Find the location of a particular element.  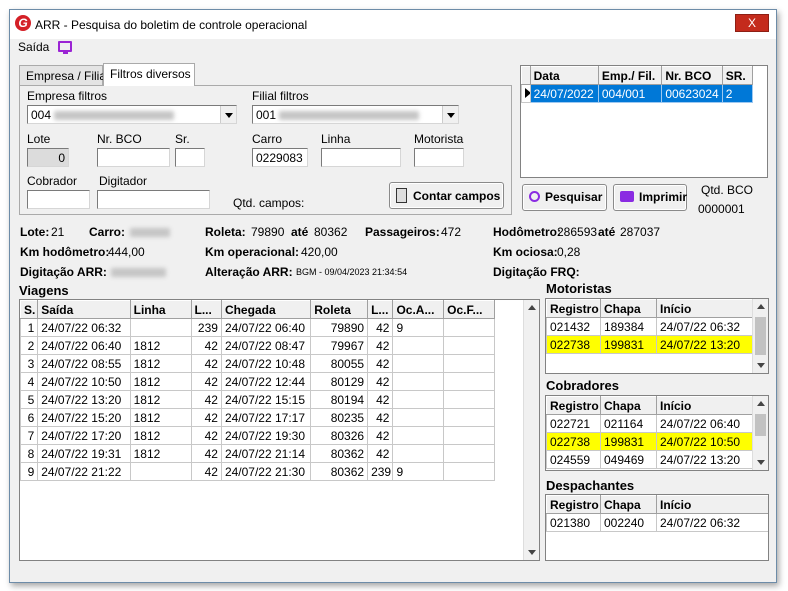

cell: 24/07/22 06:32 is located at coordinates (712, 522).